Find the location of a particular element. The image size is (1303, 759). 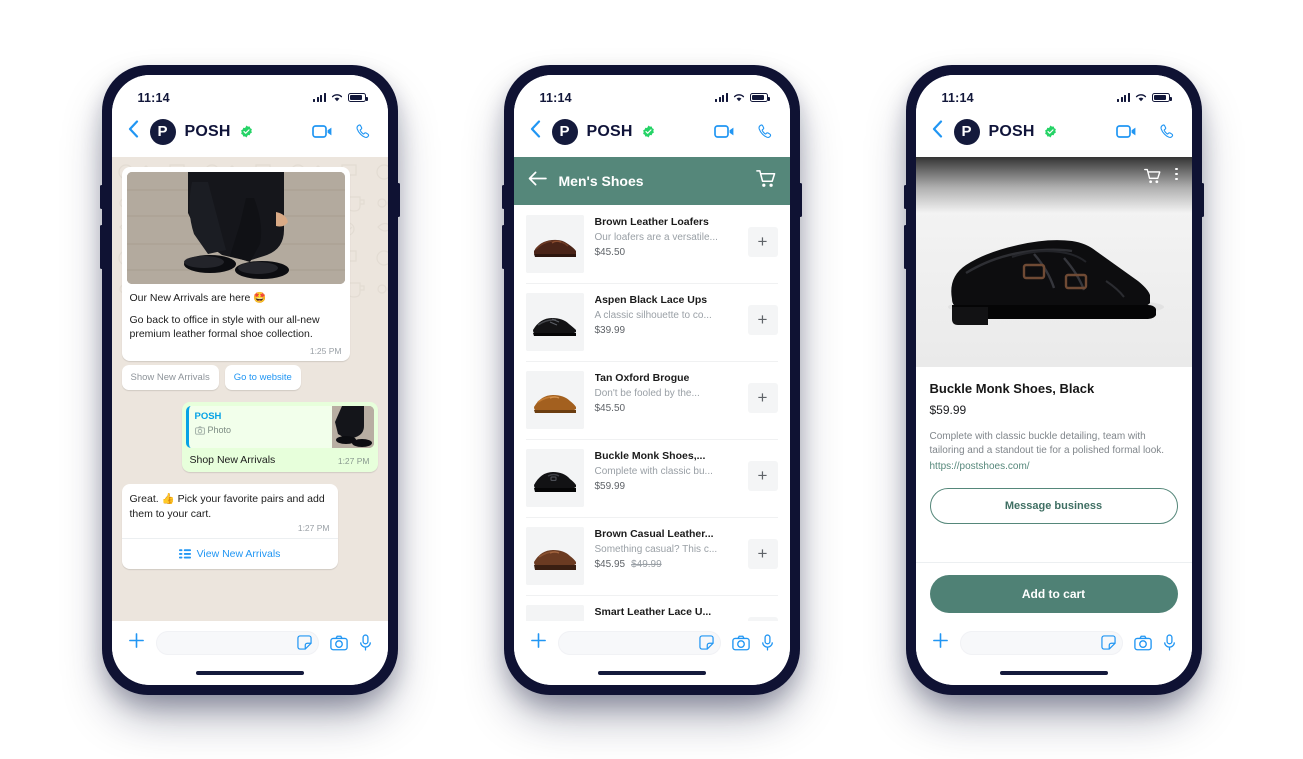

go-to-website-button: Go to website is located at coordinates (262, 378).